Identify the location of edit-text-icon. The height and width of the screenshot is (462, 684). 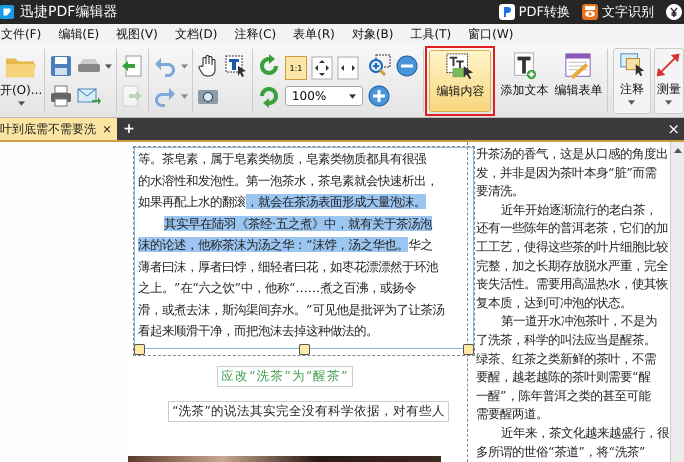
(460, 67).